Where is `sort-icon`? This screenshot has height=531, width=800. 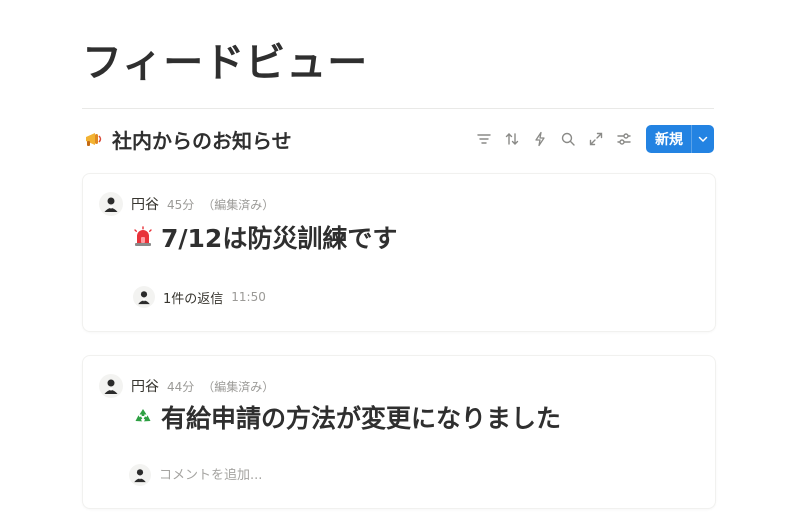 sort-icon is located at coordinates (512, 139).